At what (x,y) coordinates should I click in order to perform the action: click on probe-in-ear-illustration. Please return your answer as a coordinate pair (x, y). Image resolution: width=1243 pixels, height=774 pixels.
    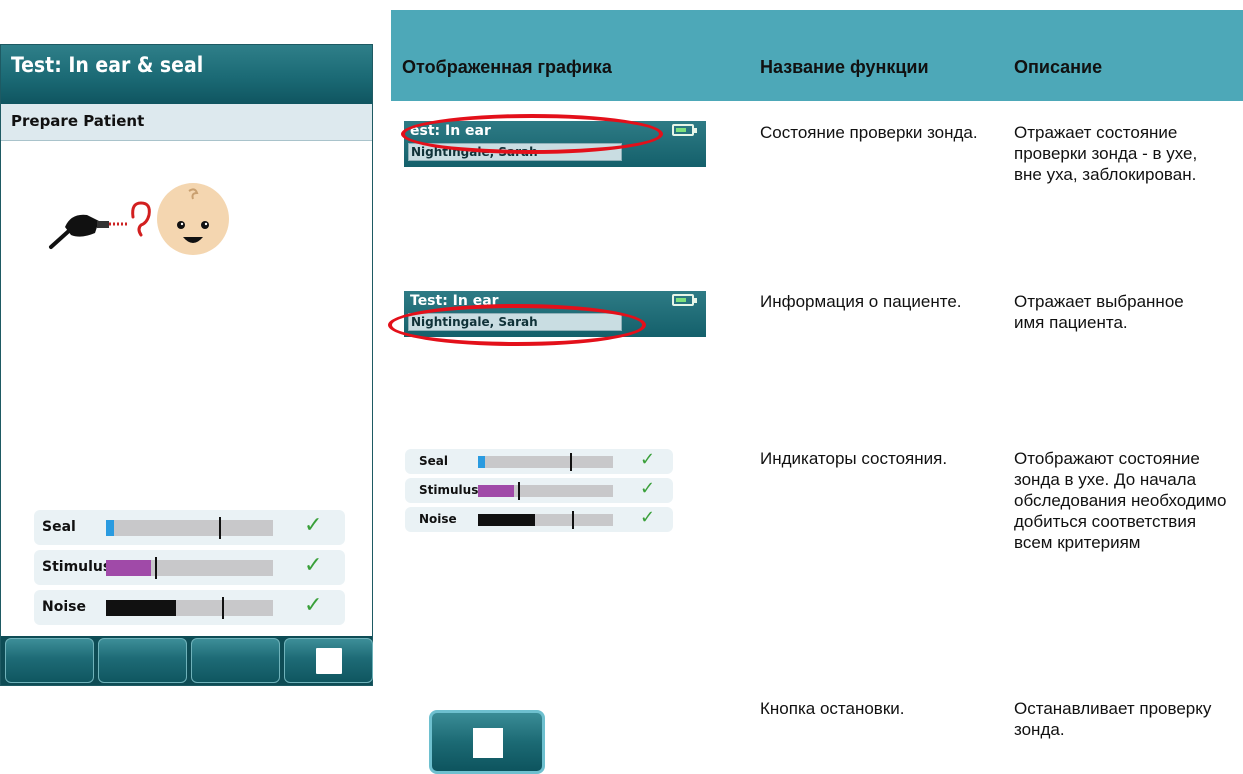
    Looking at the image, I should click on (139, 219).